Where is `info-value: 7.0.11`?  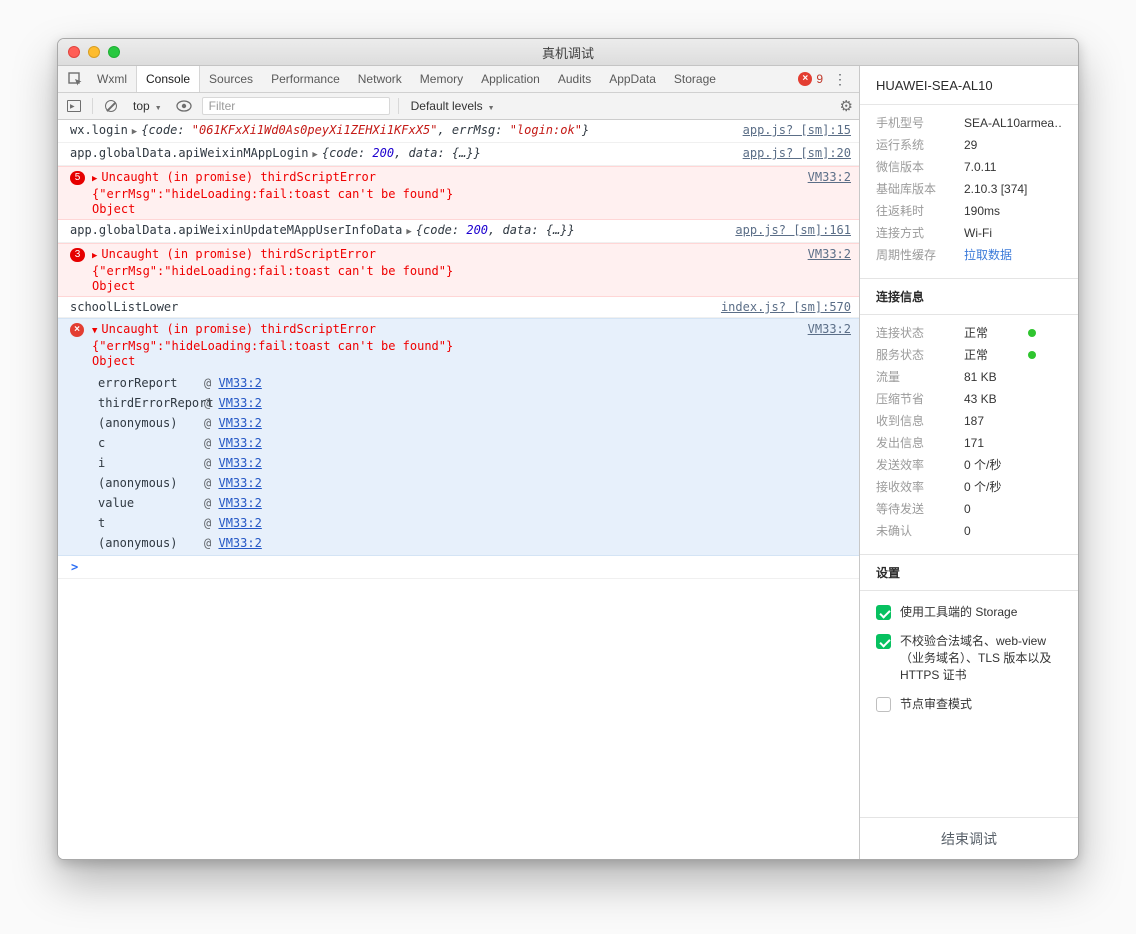
info-value: 7.0.11 is located at coordinates (980, 167).